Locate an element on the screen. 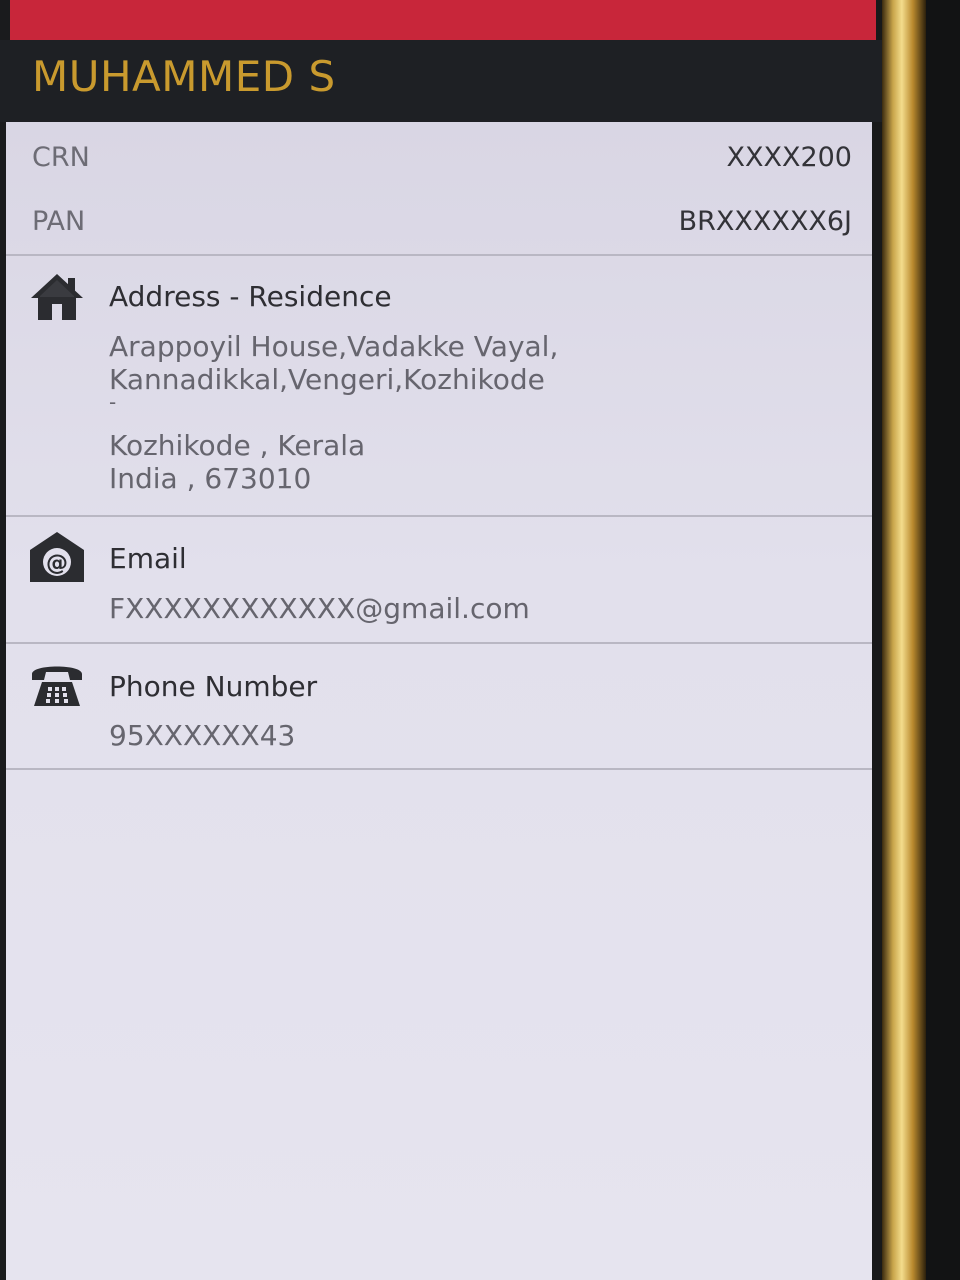 Image resolution: width=960 pixels, height=1280 pixels. home-icon is located at coordinates (57, 297).